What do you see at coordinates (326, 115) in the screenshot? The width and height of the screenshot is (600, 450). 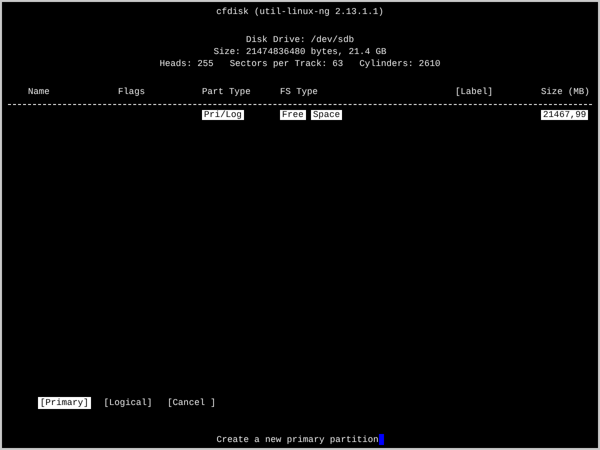 I see `table-cell: Space` at bounding box center [326, 115].